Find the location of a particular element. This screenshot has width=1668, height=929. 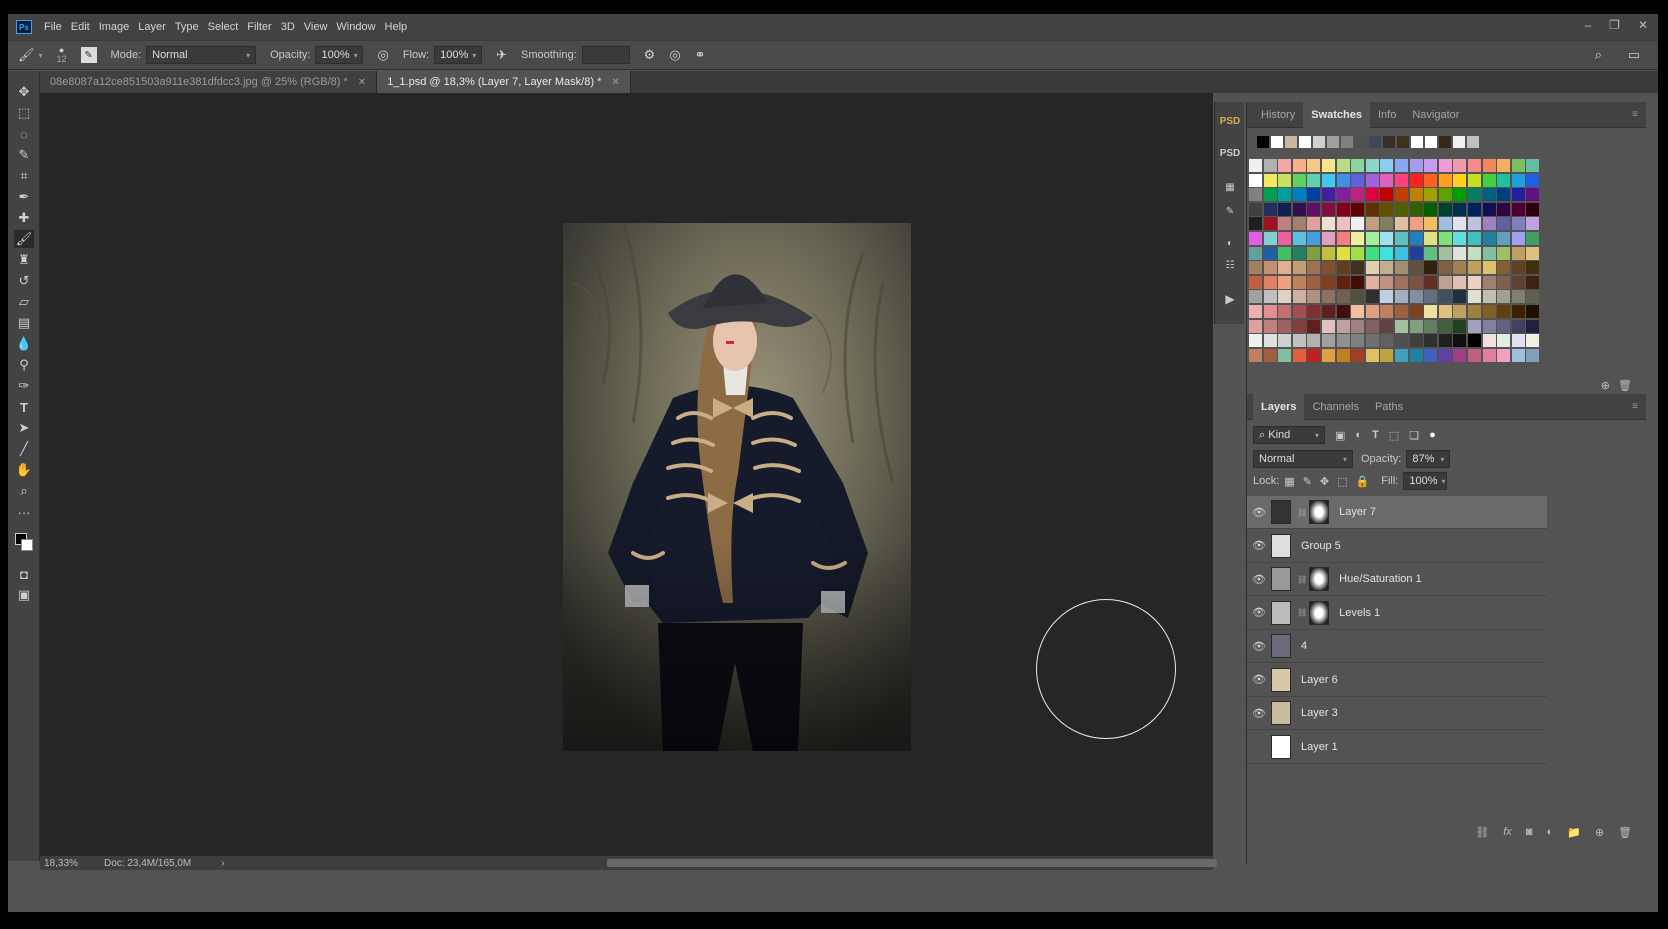

healing-brush-tool-icon: ✚ is located at coordinates (24, 218).